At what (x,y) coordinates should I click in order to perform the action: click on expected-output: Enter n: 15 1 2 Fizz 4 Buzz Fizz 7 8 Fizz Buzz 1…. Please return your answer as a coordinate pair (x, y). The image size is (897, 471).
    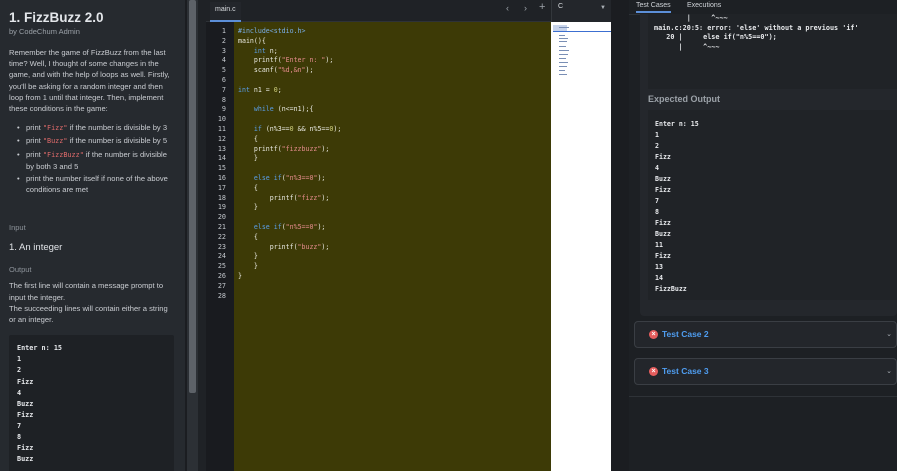
    Looking at the image, I should click on (772, 205).